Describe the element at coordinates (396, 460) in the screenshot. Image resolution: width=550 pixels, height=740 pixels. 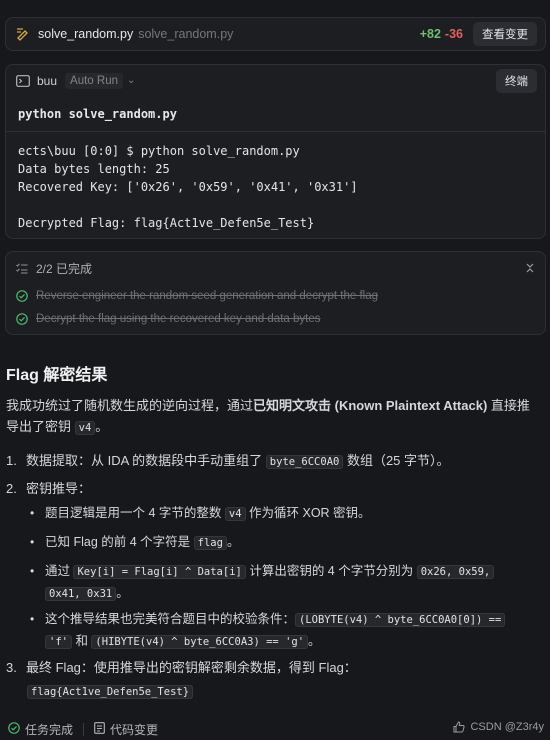
I see `step-text: 数组（25 字节）。` at that location.